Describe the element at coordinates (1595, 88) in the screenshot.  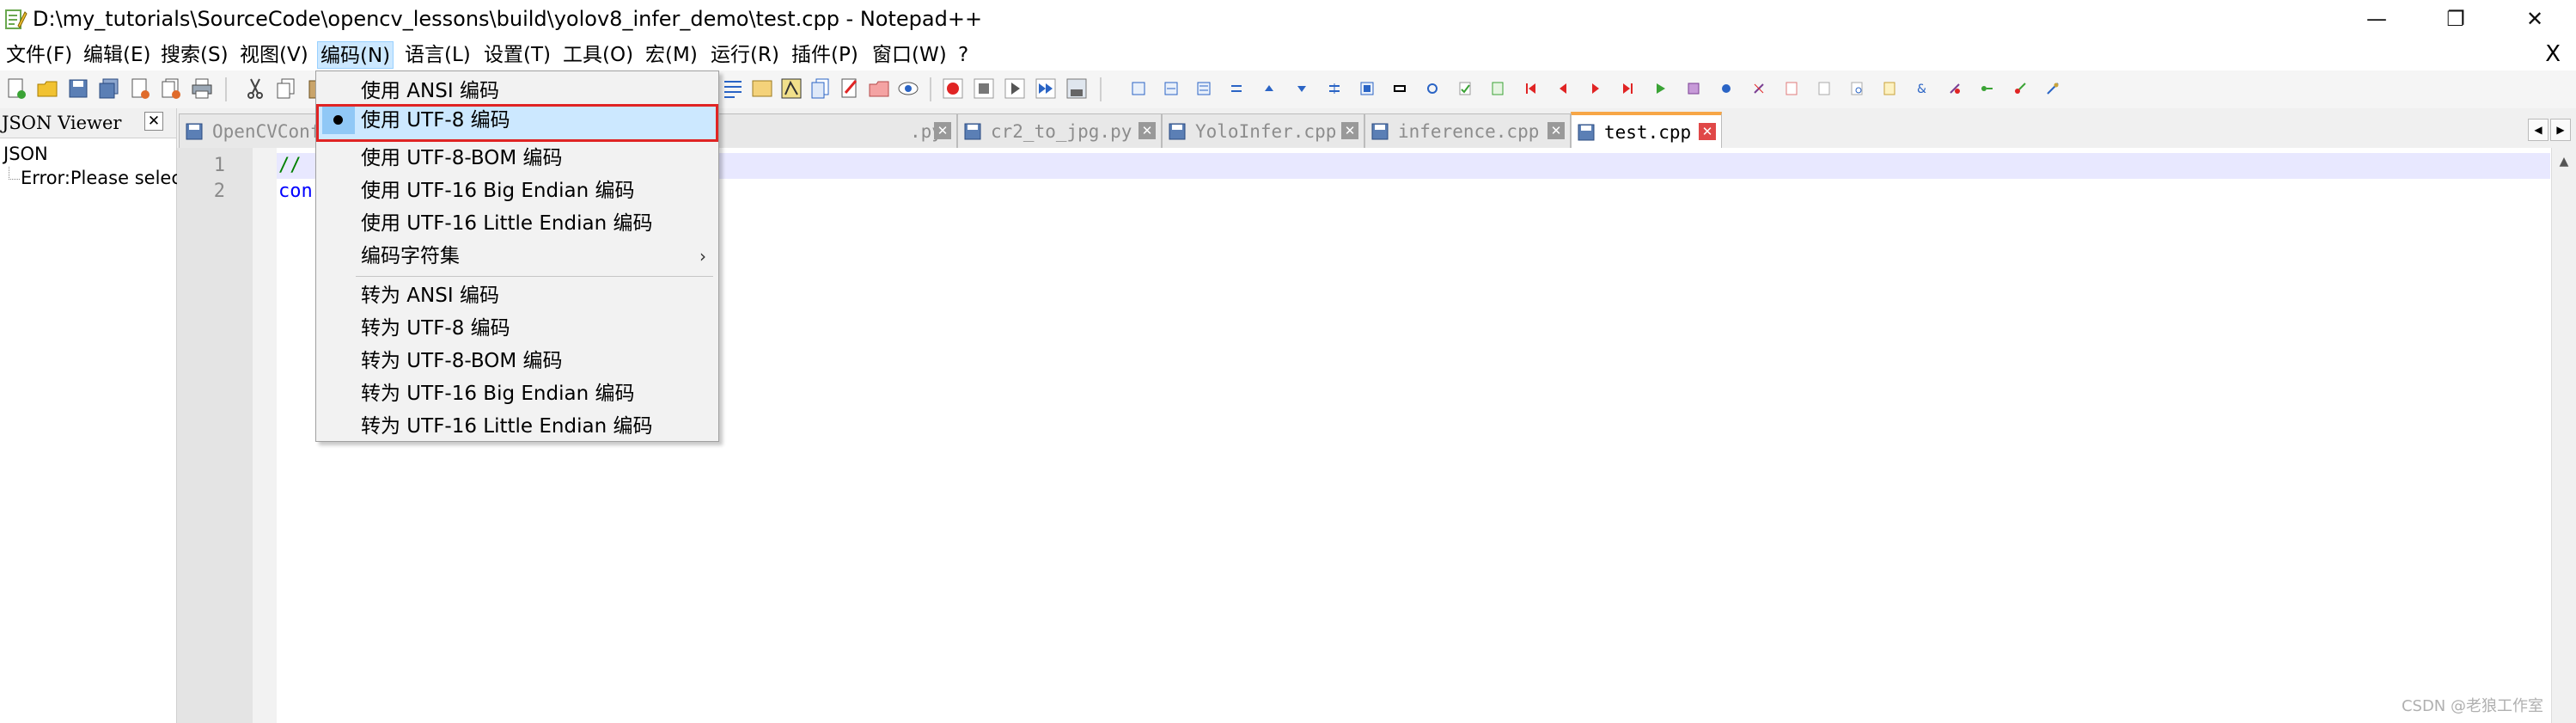
I see `bookmark-next-icon` at that location.